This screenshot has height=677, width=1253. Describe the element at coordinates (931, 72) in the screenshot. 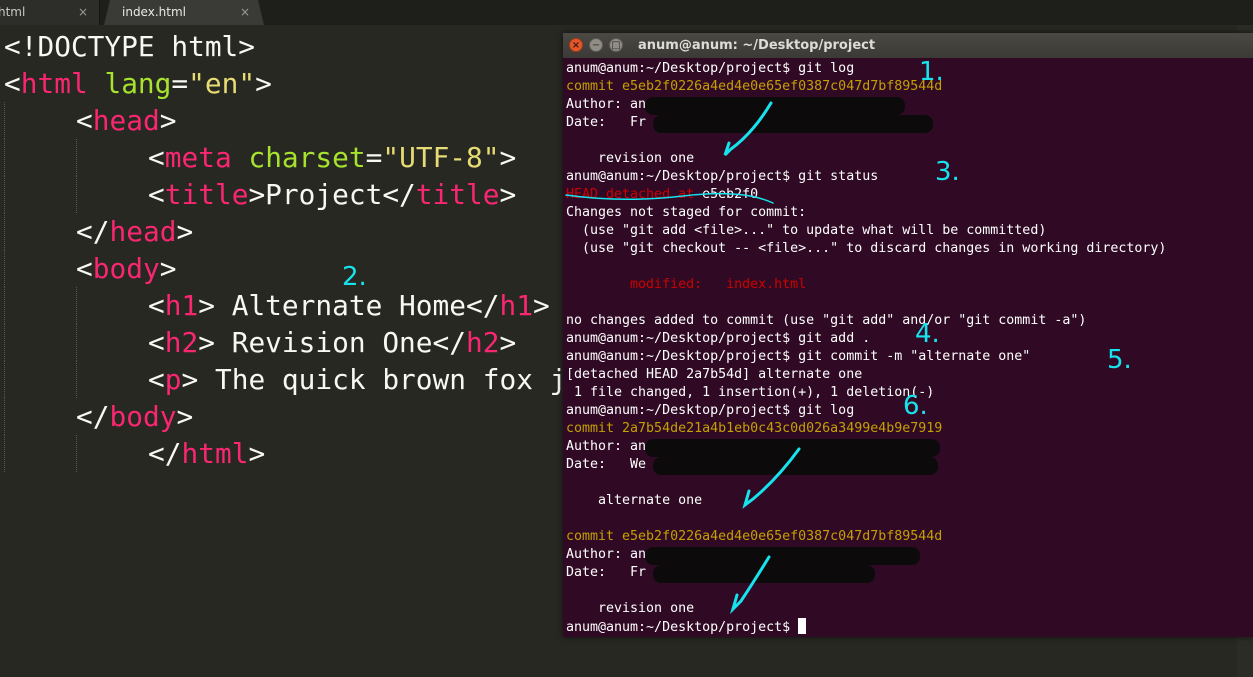

I see `annotation-1: 1.` at that location.